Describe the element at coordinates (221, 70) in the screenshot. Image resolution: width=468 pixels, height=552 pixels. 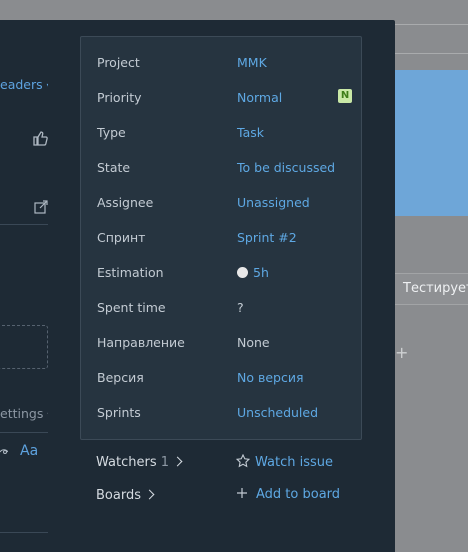
I see `field-row-project: Project MMK` at that location.